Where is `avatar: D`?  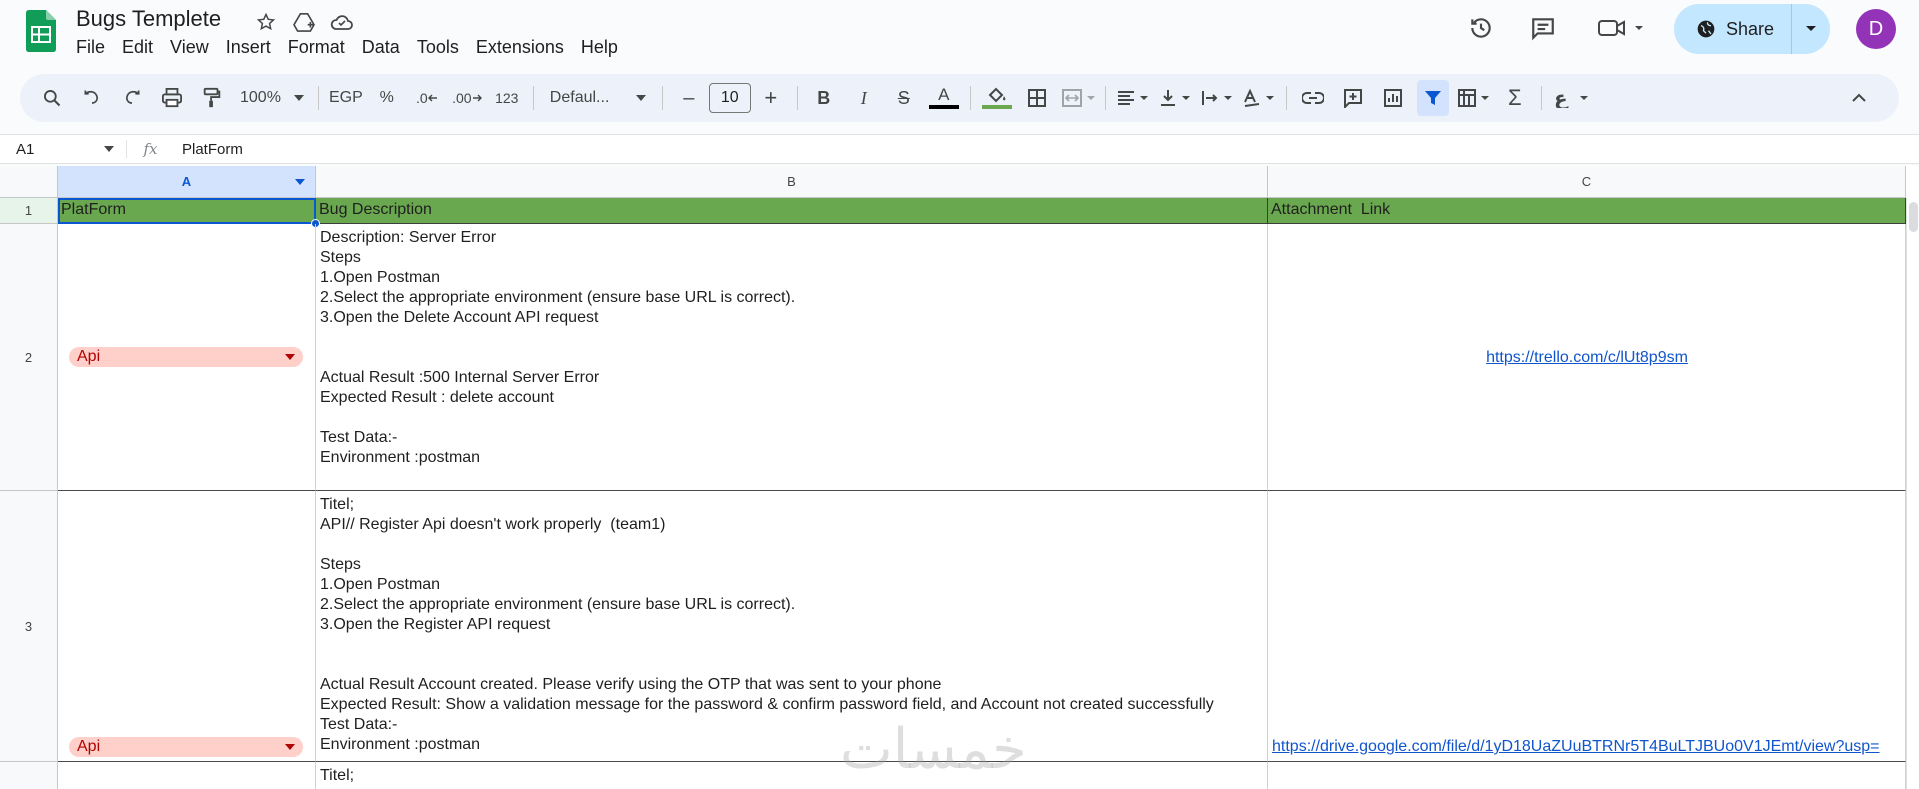 avatar: D is located at coordinates (1876, 29).